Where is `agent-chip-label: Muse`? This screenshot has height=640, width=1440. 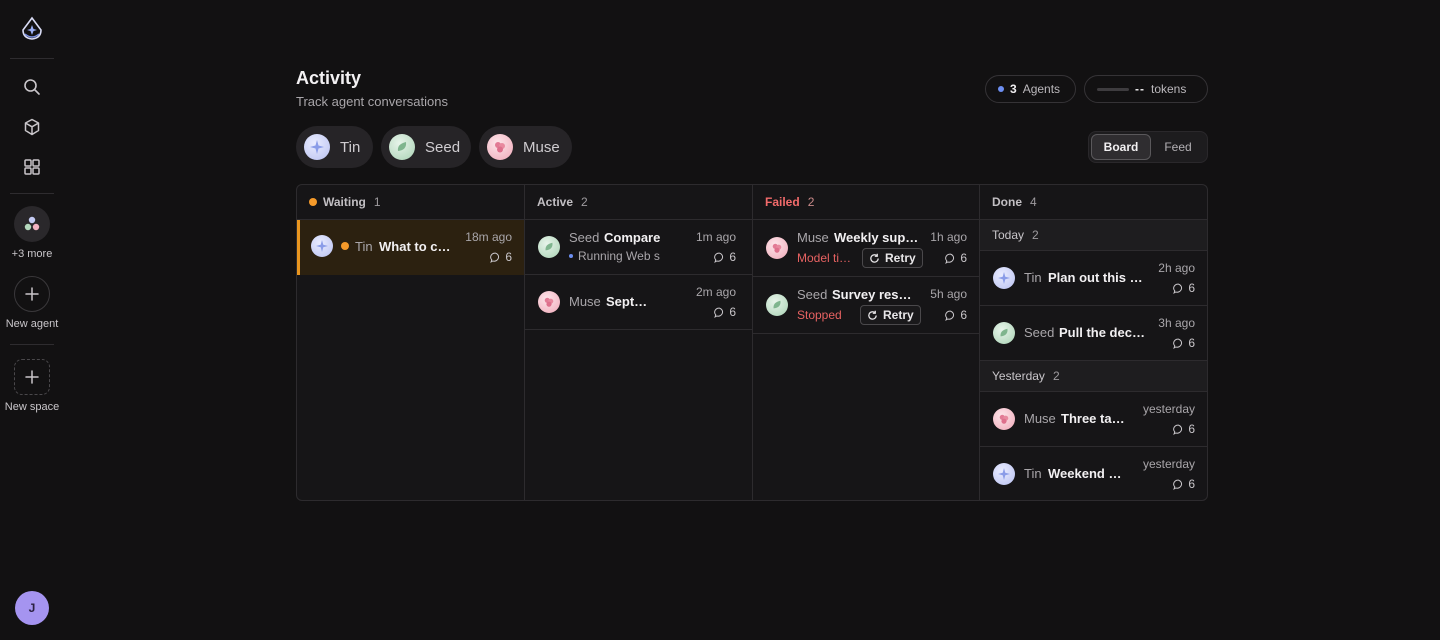
agent-chip-label: Muse is located at coordinates (541, 147).